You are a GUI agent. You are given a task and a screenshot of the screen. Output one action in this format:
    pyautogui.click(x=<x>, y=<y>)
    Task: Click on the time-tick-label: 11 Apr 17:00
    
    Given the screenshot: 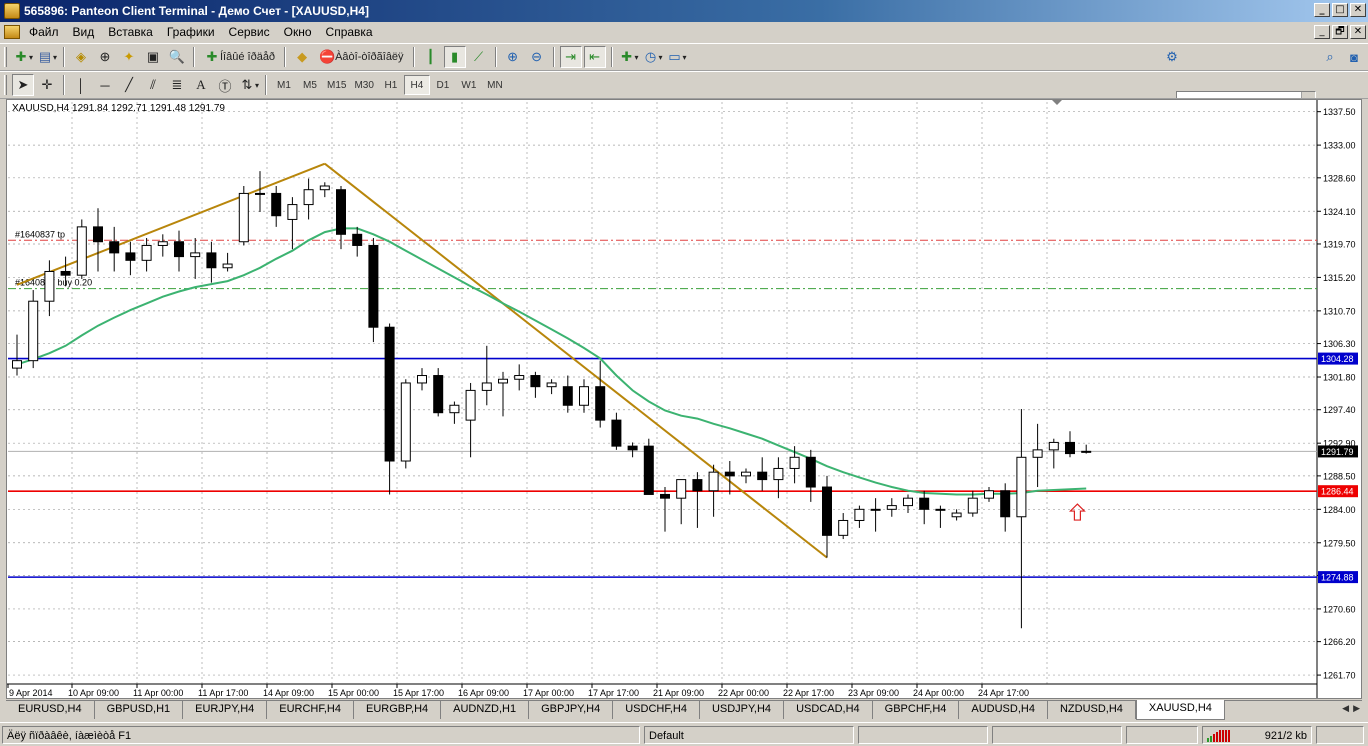 What is the action you would take?
    pyautogui.click(x=223, y=693)
    